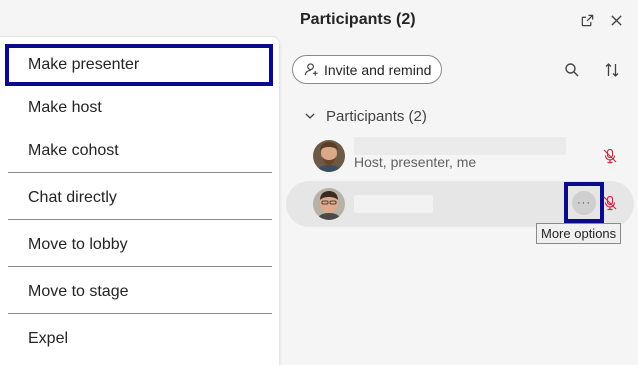 Image resolution: width=638 pixels, height=365 pixels. I want to click on section-label: Participants (2), so click(376, 116).